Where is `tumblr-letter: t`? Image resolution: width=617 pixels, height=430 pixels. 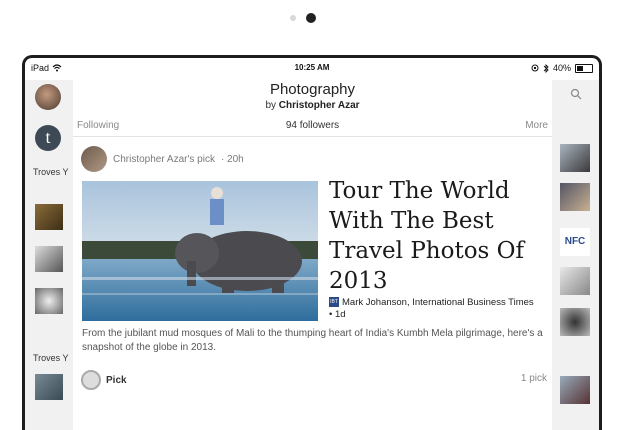
tumblr-letter: t is located at coordinates (48, 137).